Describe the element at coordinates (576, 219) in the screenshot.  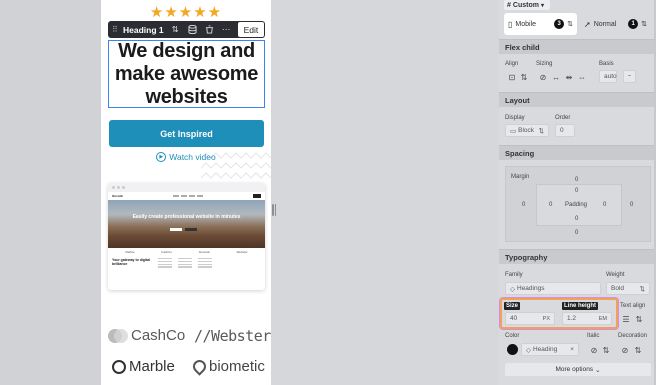
I see `padding-bottom-value: 0` at that location.